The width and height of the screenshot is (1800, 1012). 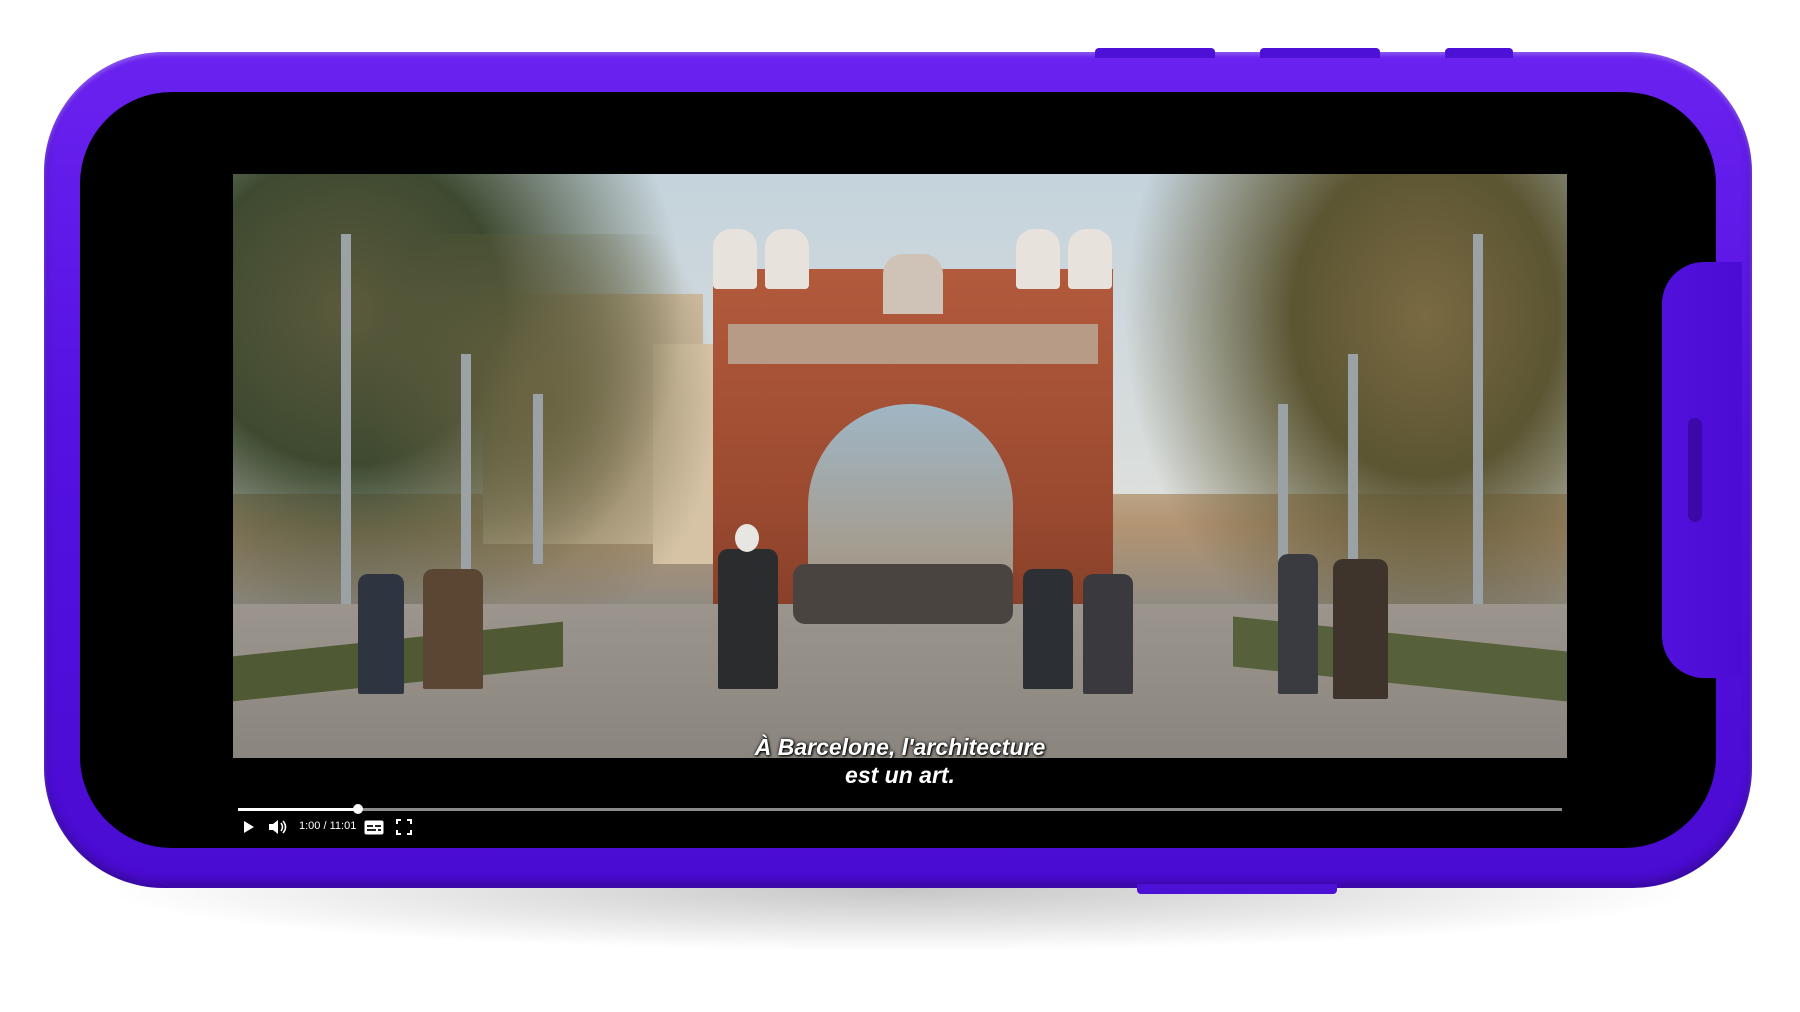 I want to click on volume-icon, so click(x=278, y=827).